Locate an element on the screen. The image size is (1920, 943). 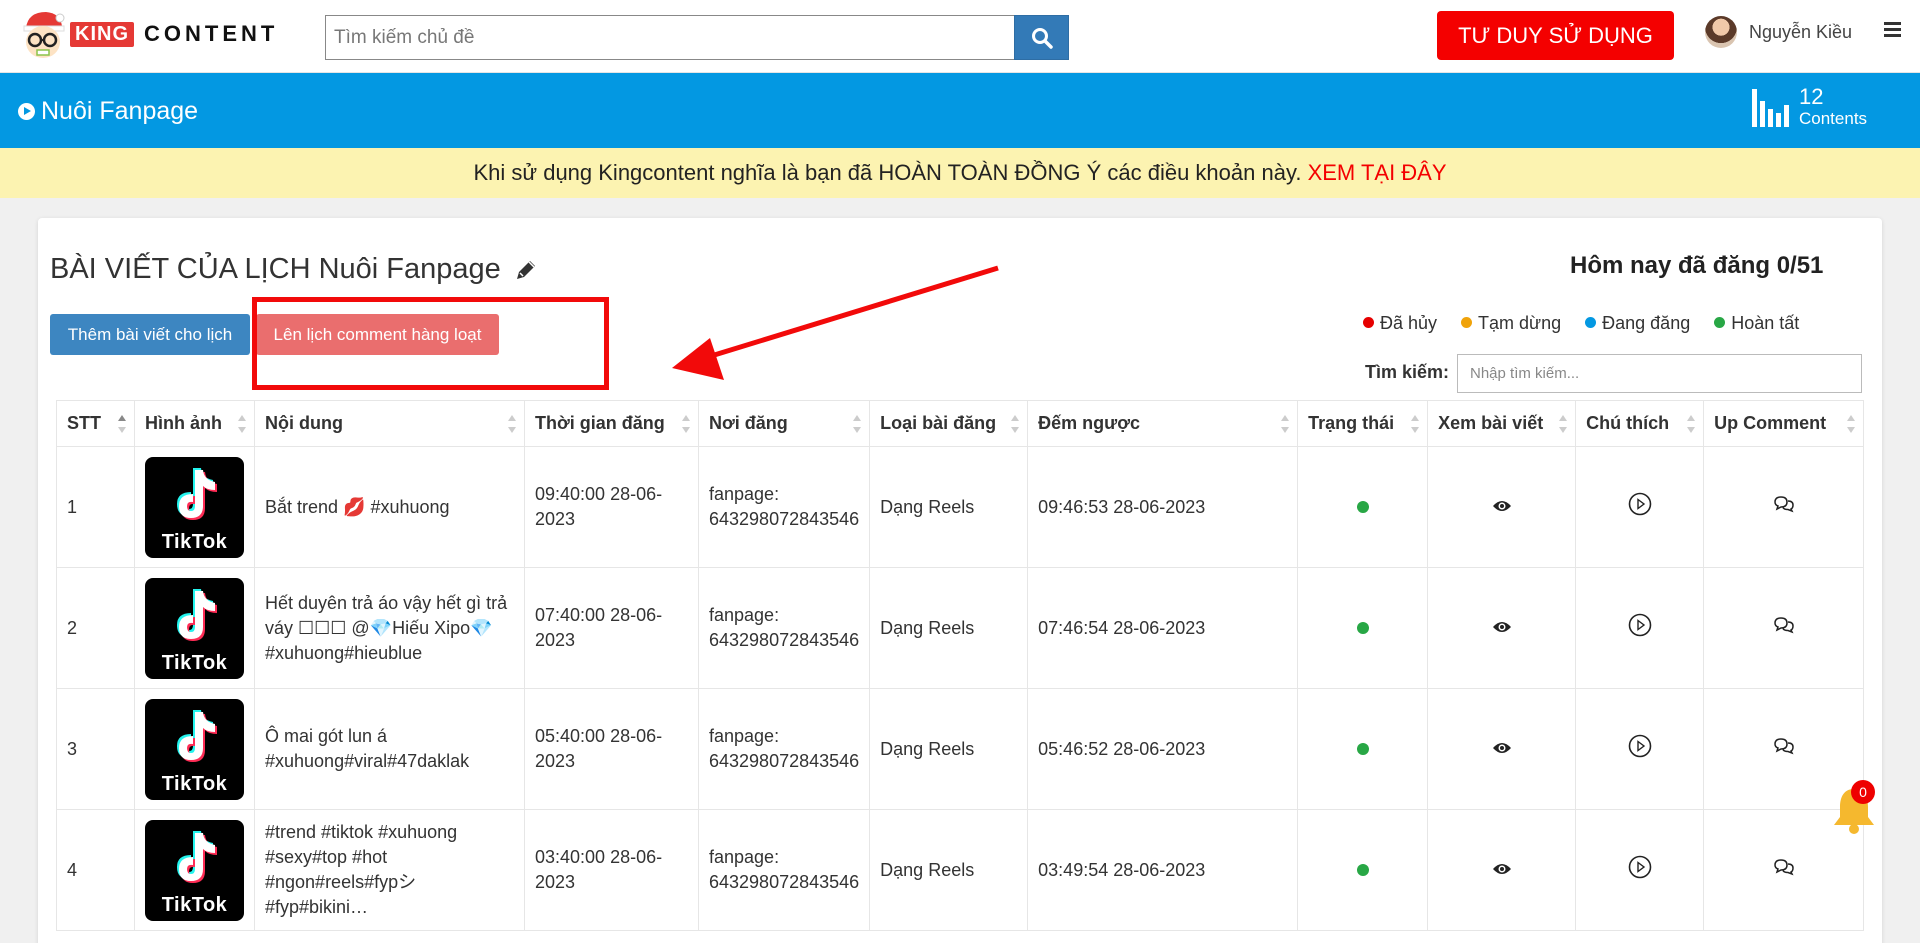
col-stt: STT is located at coordinates (95, 423).